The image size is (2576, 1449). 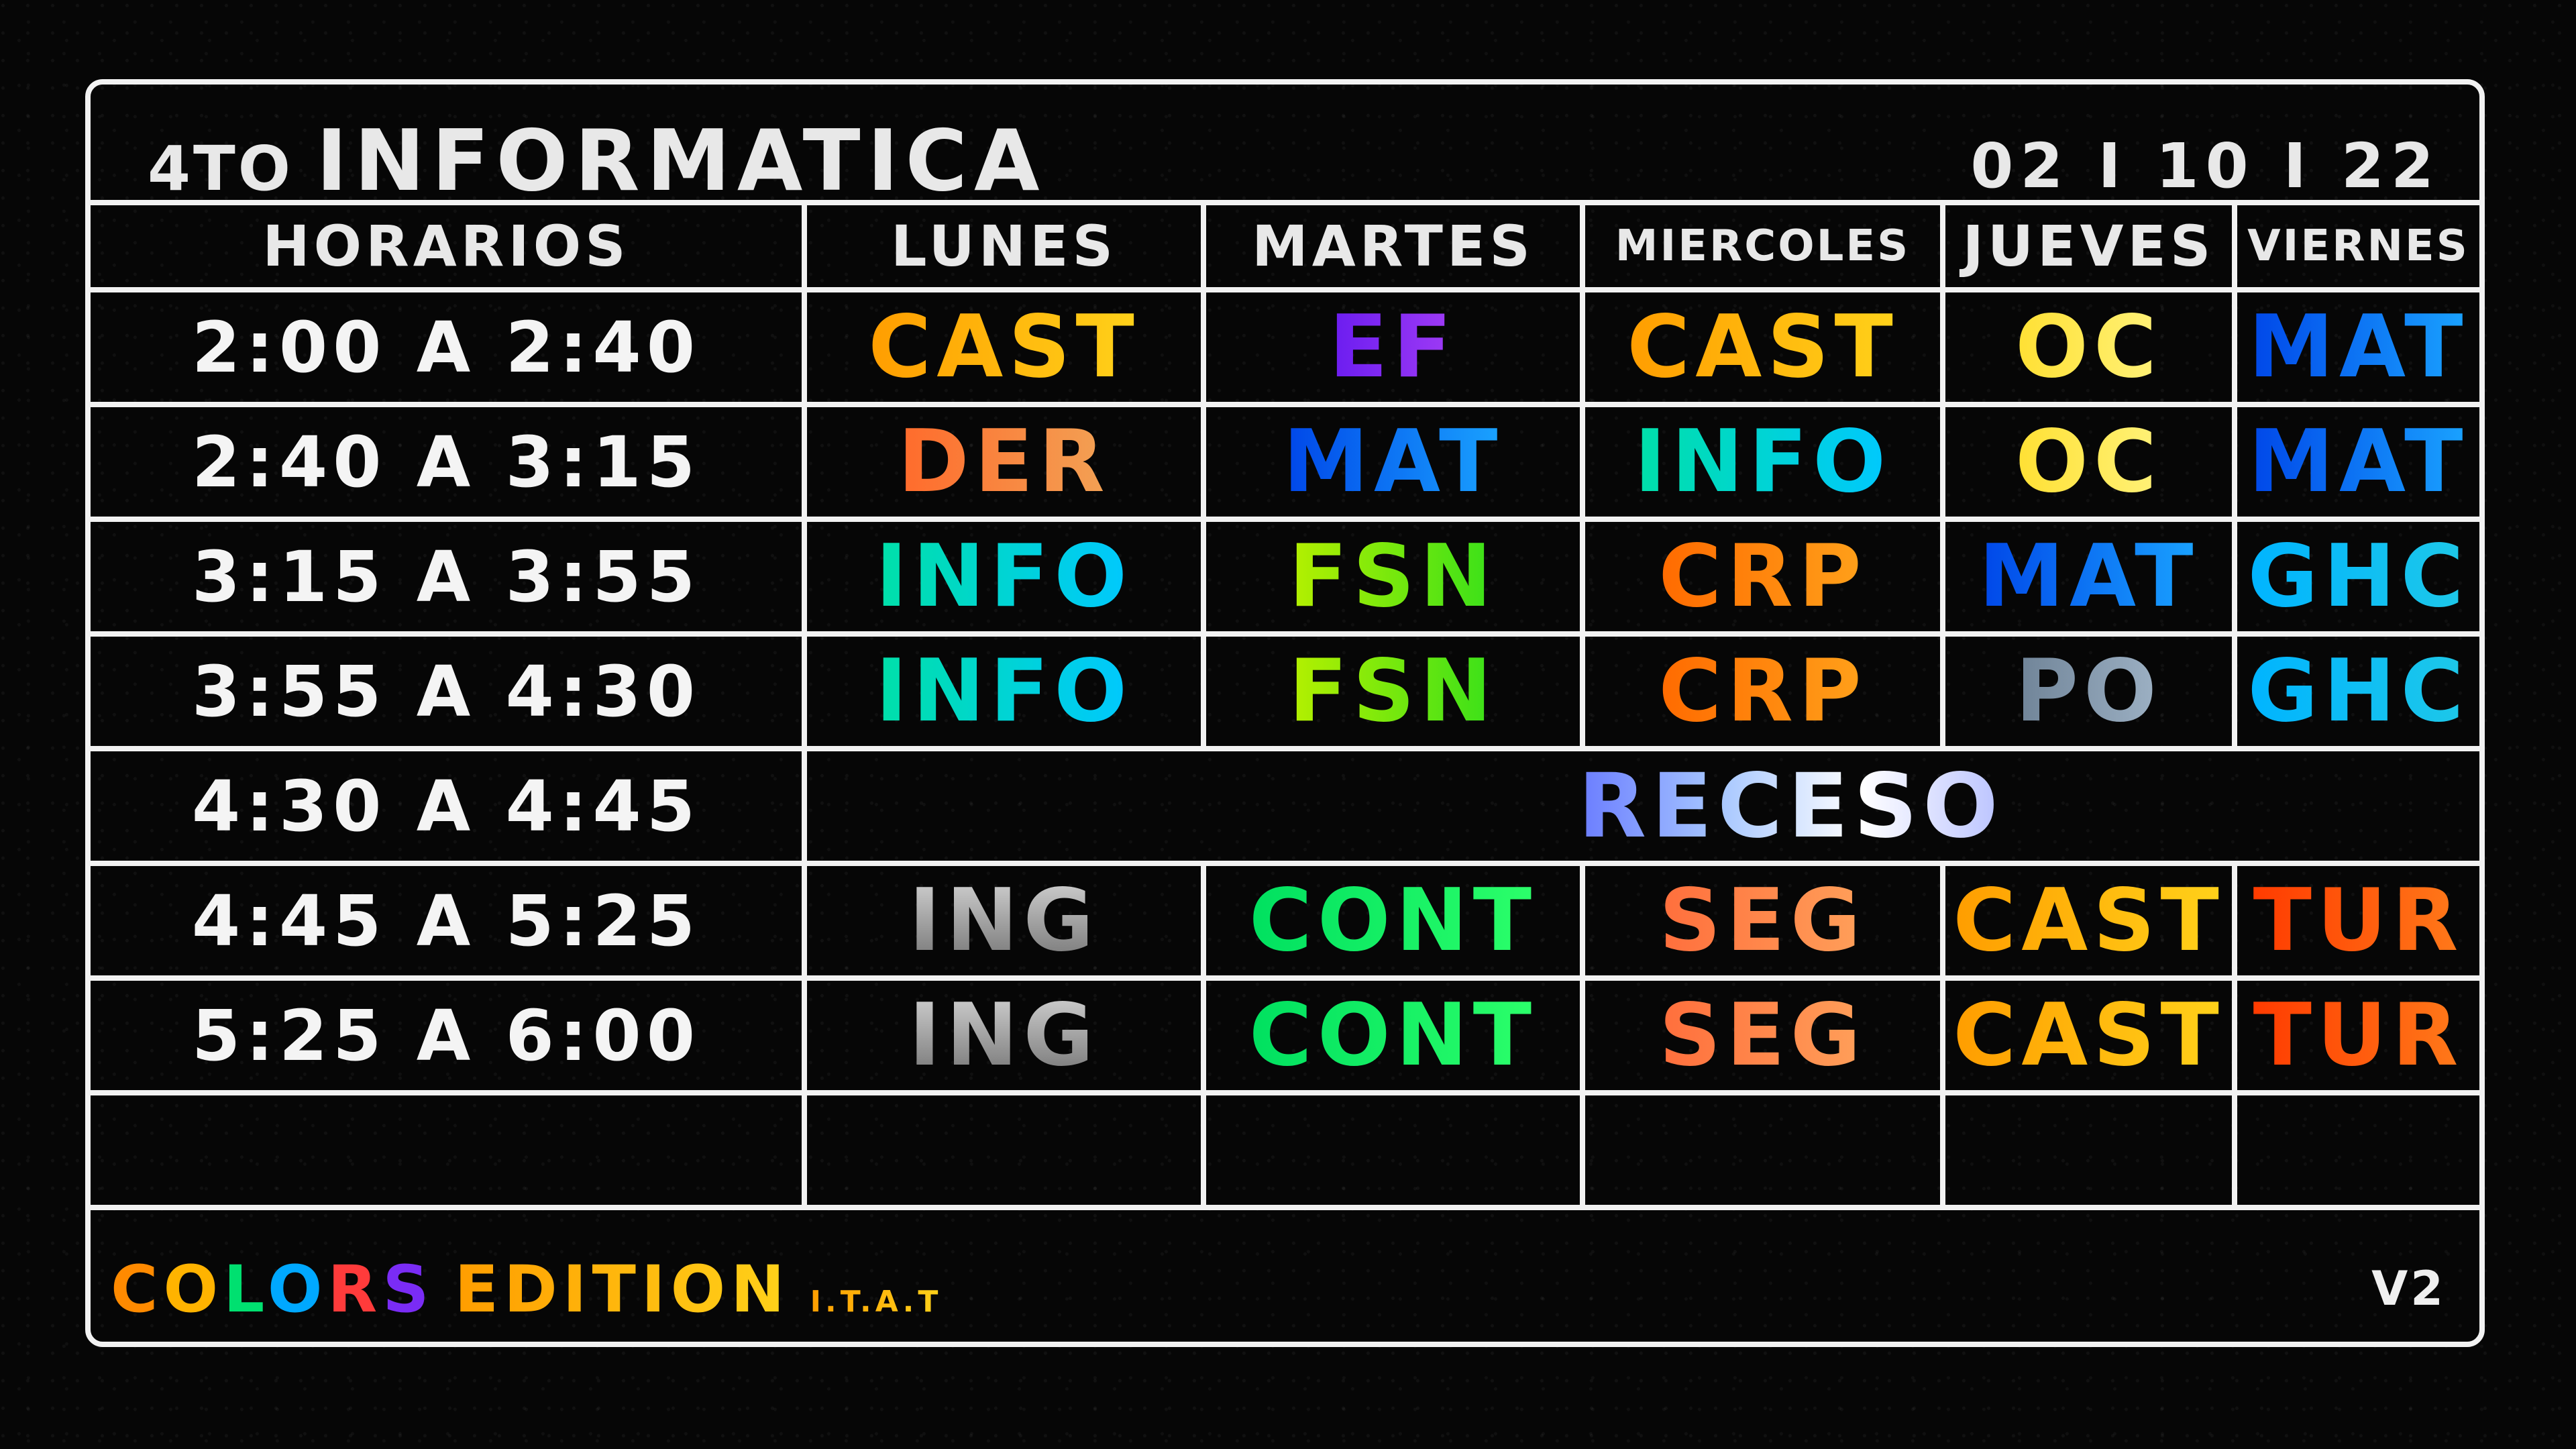 I want to click on footer-edition-label: COLORS EDITION I.T.A.T, so click(x=526, y=1289).